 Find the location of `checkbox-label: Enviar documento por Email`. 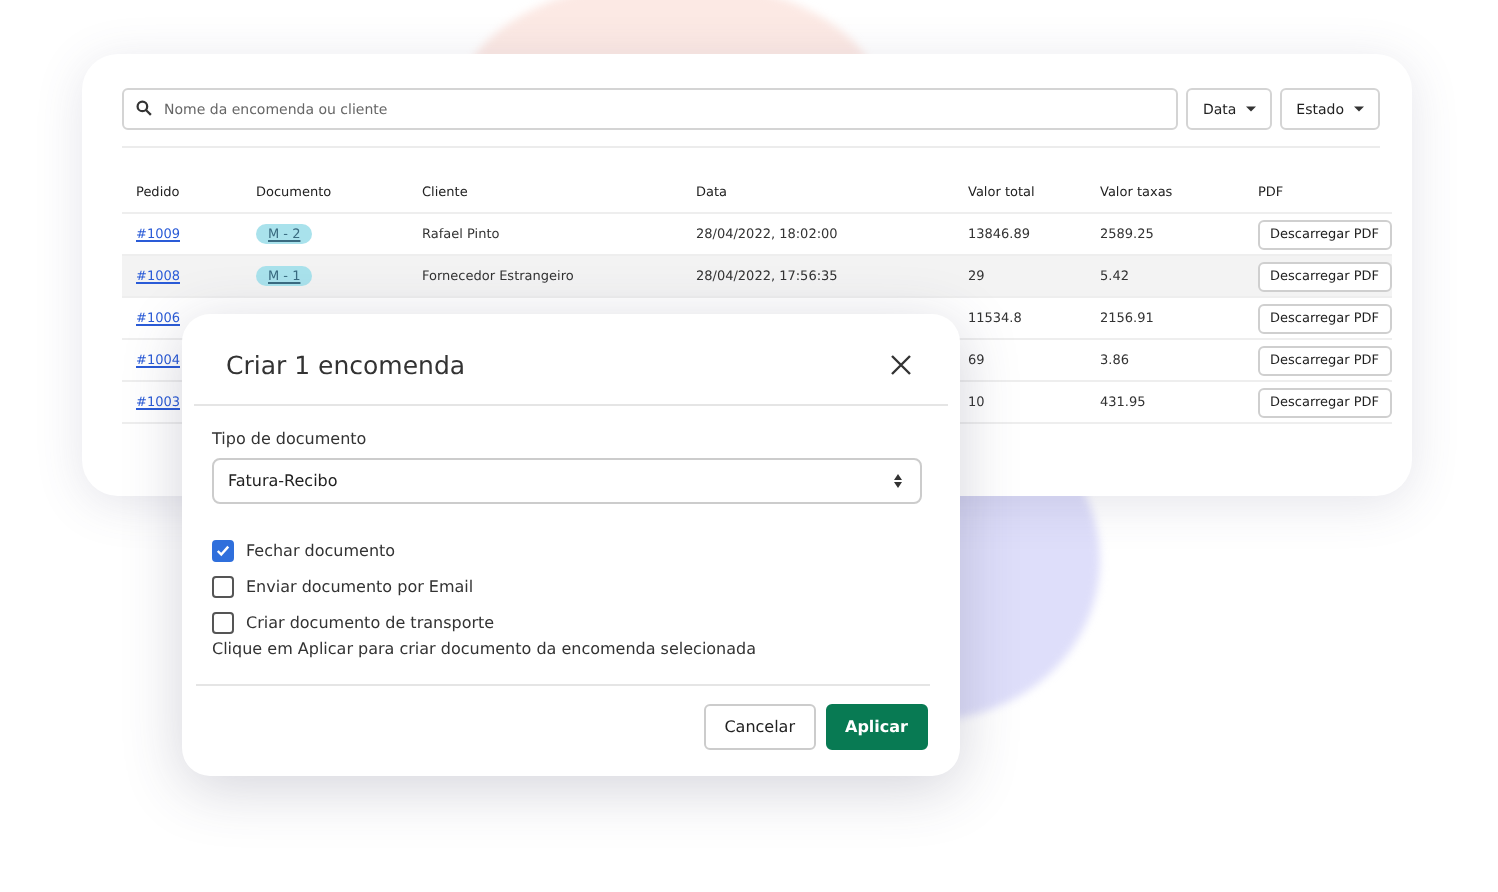

checkbox-label: Enviar documento por Email is located at coordinates (360, 586).